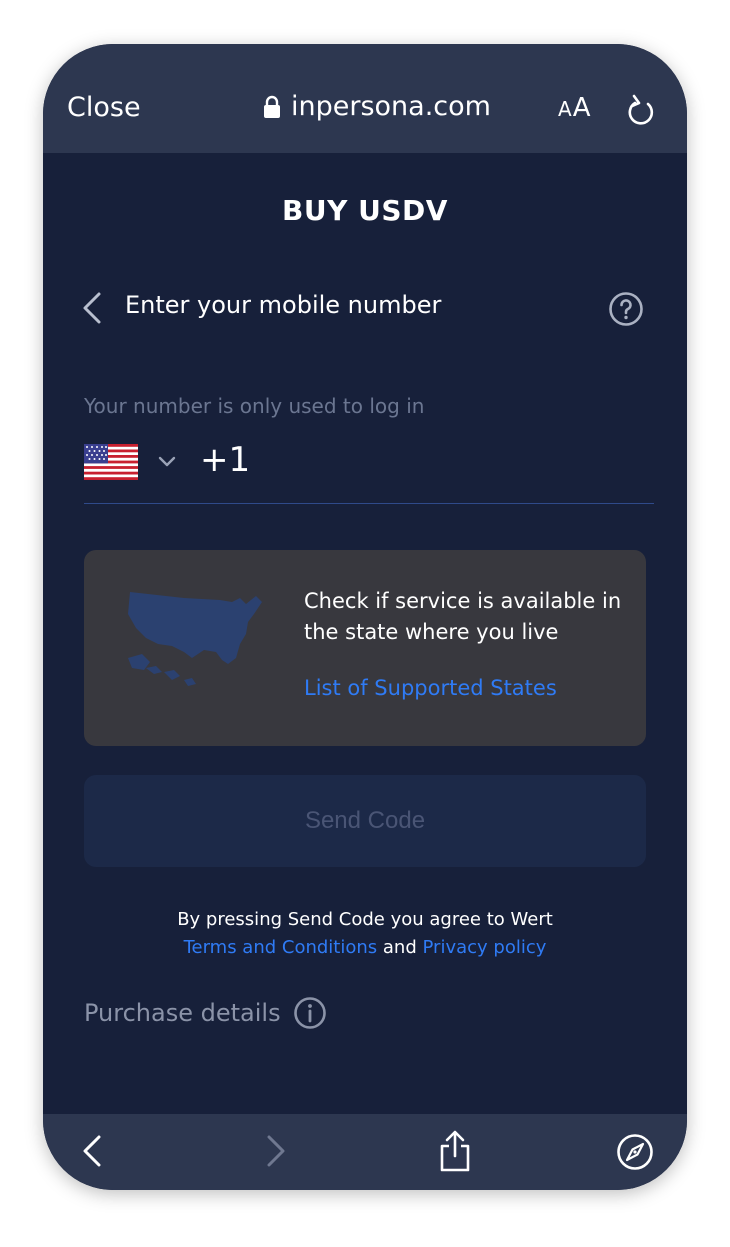 The image size is (730, 1247). I want to click on close-button: Close, so click(104, 107).